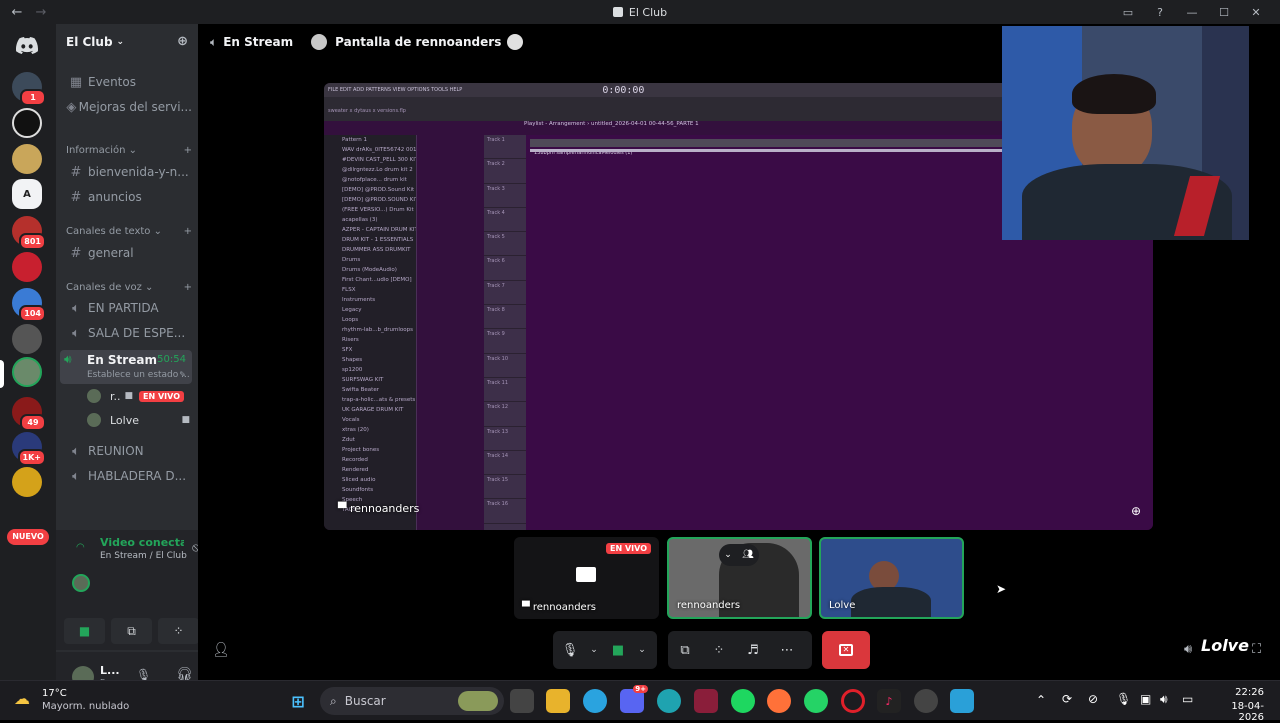 The height and width of the screenshot is (723, 1280). What do you see at coordinates (1256, 12) in the screenshot?
I see `close-icon: ✕` at bounding box center [1256, 12].